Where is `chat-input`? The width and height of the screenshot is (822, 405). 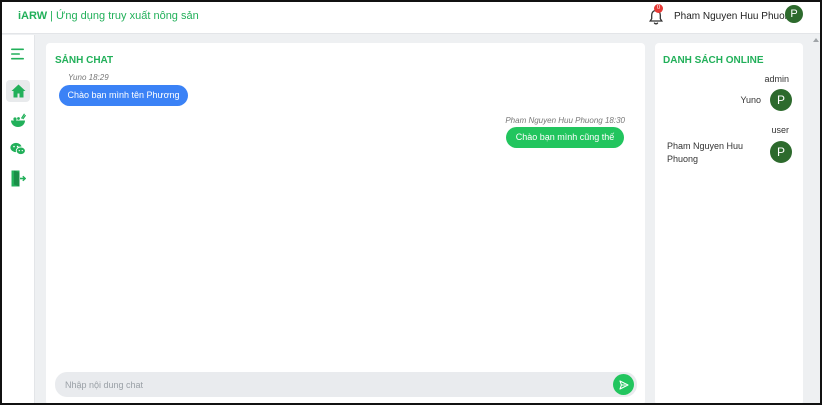 chat-input is located at coordinates (330, 384).